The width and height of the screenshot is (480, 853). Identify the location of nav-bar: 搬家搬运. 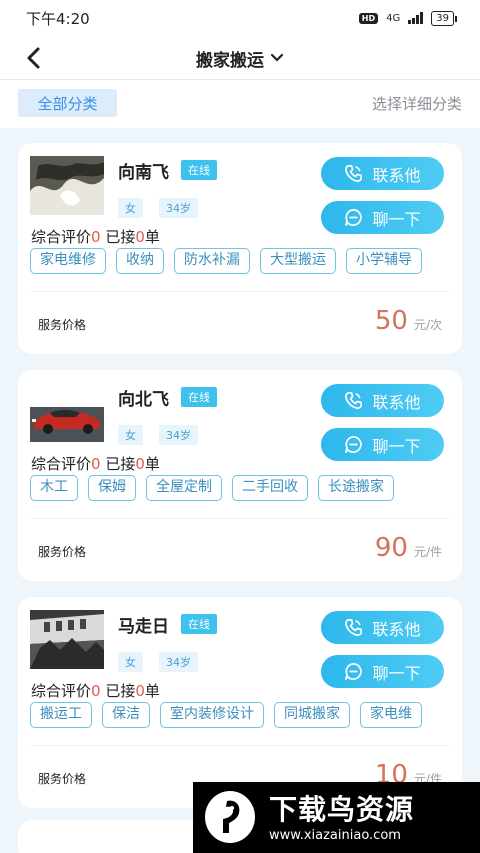
(240, 58).